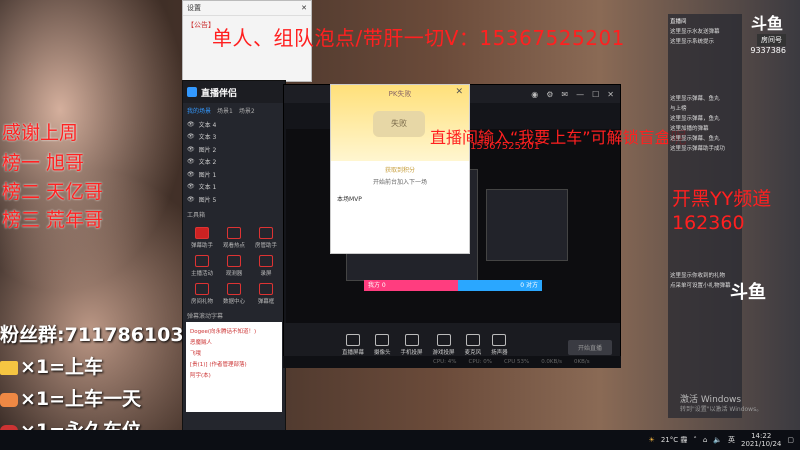 The image size is (800, 450). What do you see at coordinates (207, 188) in the screenshot?
I see `scene-label: 文本 1` at bounding box center [207, 188].